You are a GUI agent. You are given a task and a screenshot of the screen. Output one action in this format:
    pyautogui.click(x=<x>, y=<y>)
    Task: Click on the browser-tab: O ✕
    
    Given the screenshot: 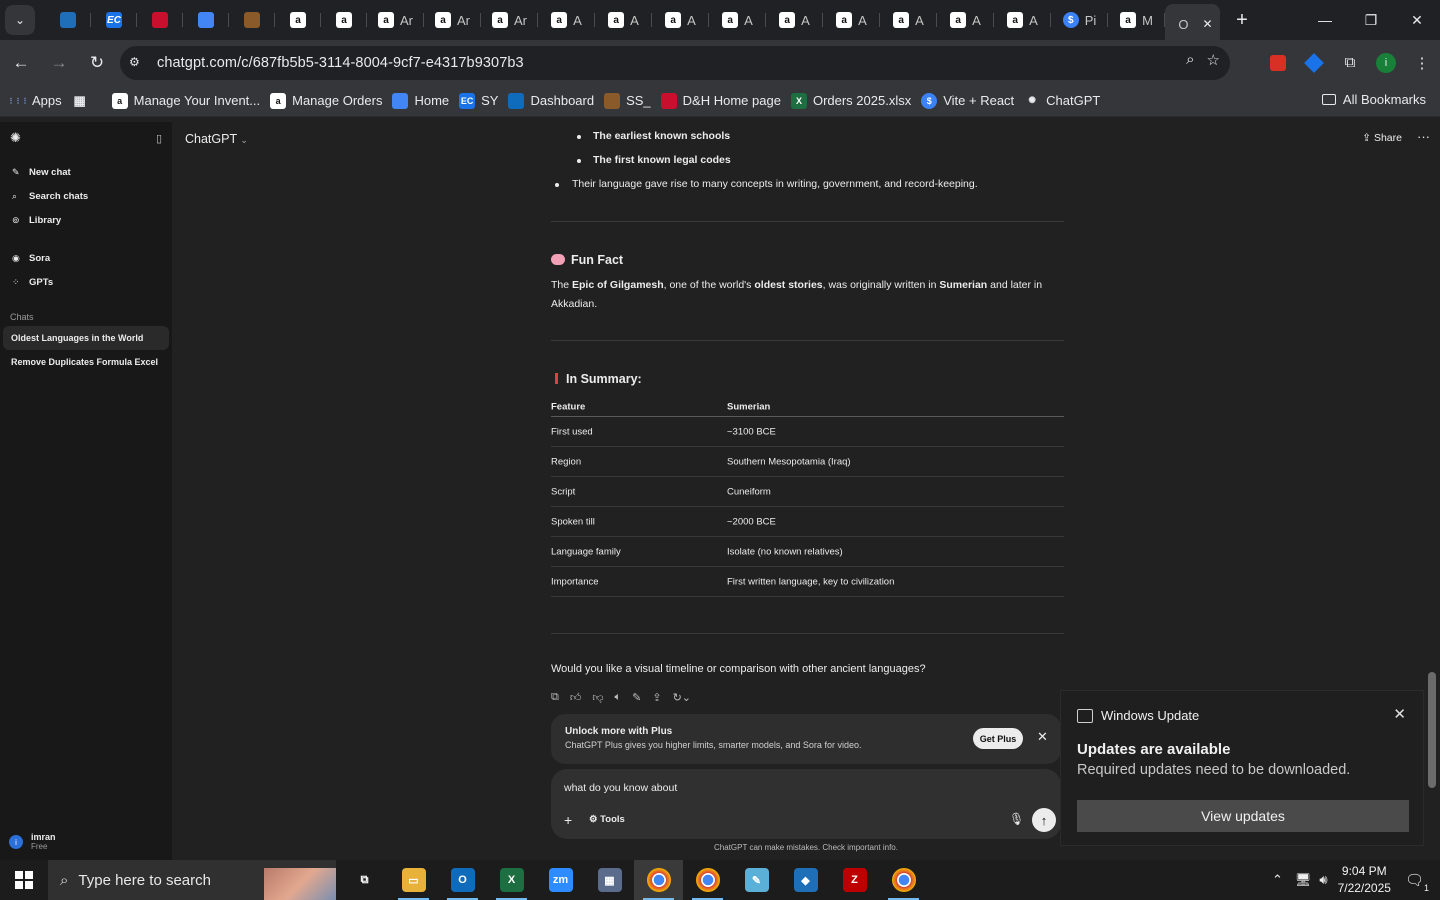 What is the action you would take?
    pyautogui.click(x=1192, y=24)
    